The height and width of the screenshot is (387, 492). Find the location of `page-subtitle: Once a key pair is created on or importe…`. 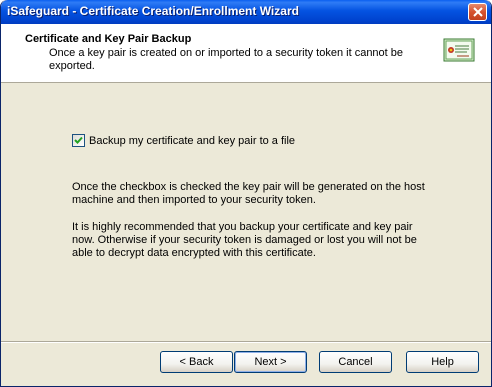

page-subtitle: Once a key pair is created on or importe… is located at coordinates (226, 59).